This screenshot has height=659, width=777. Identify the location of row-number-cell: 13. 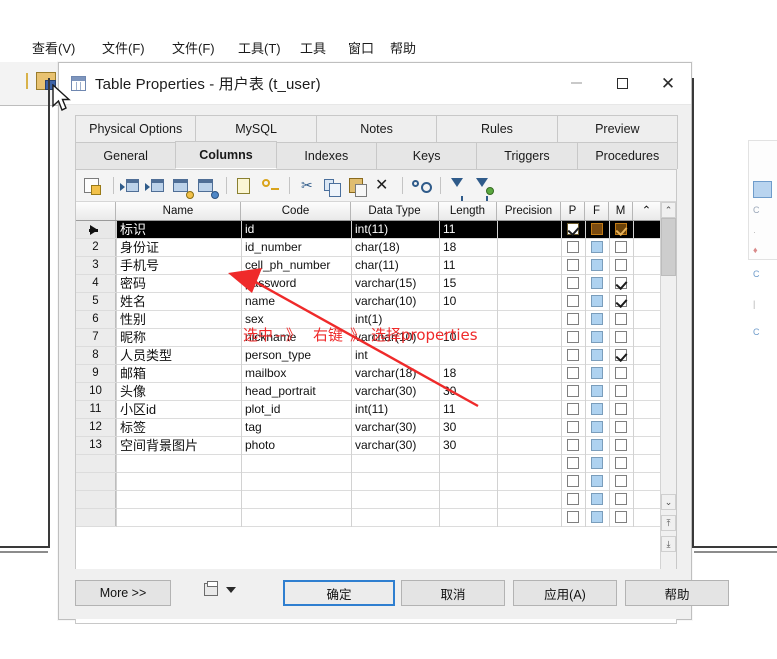
(96, 445).